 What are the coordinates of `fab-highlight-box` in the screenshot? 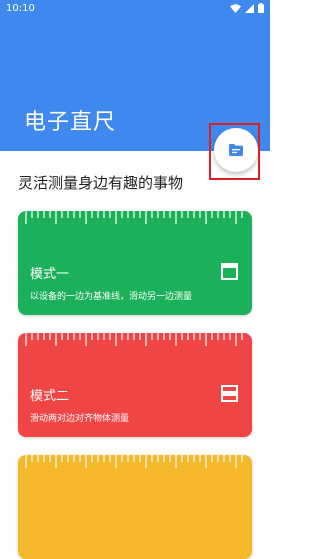 It's located at (234, 151).